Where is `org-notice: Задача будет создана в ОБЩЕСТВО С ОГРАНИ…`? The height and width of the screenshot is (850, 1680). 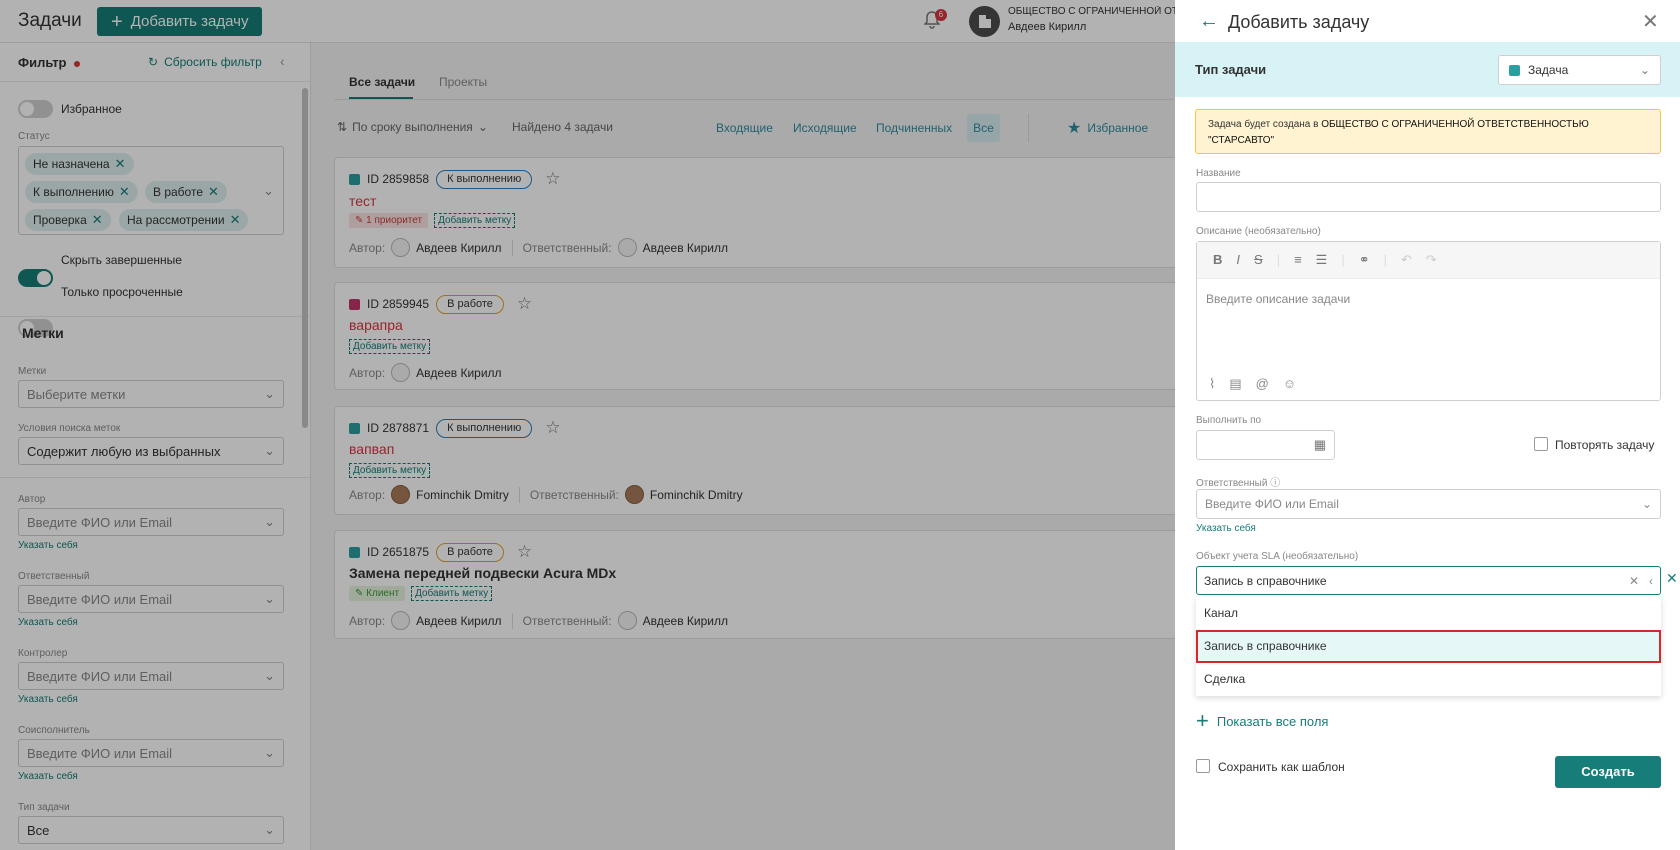 org-notice: Задача будет создана в ОБЩЕСТВО С ОГРАНИ… is located at coordinates (1428, 131).